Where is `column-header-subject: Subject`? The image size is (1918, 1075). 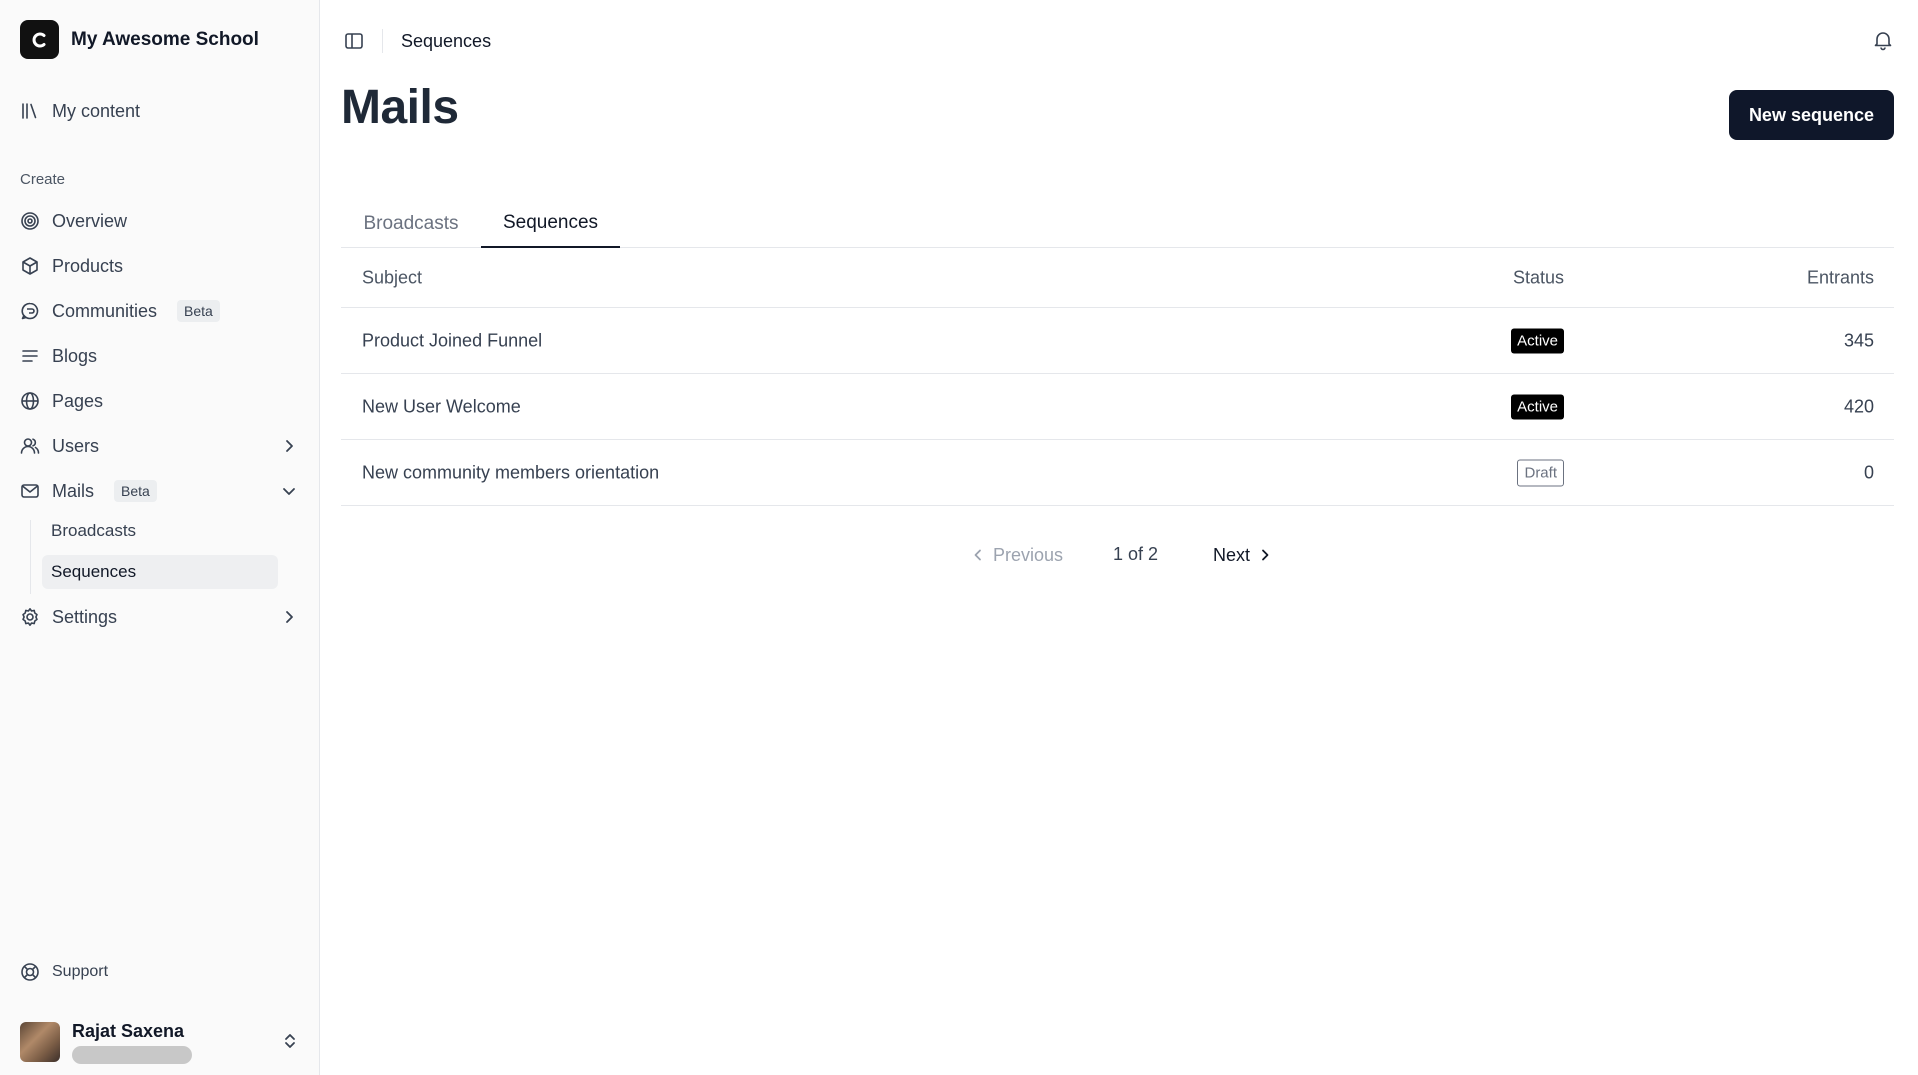
column-header-subject: Subject is located at coordinates (392, 277).